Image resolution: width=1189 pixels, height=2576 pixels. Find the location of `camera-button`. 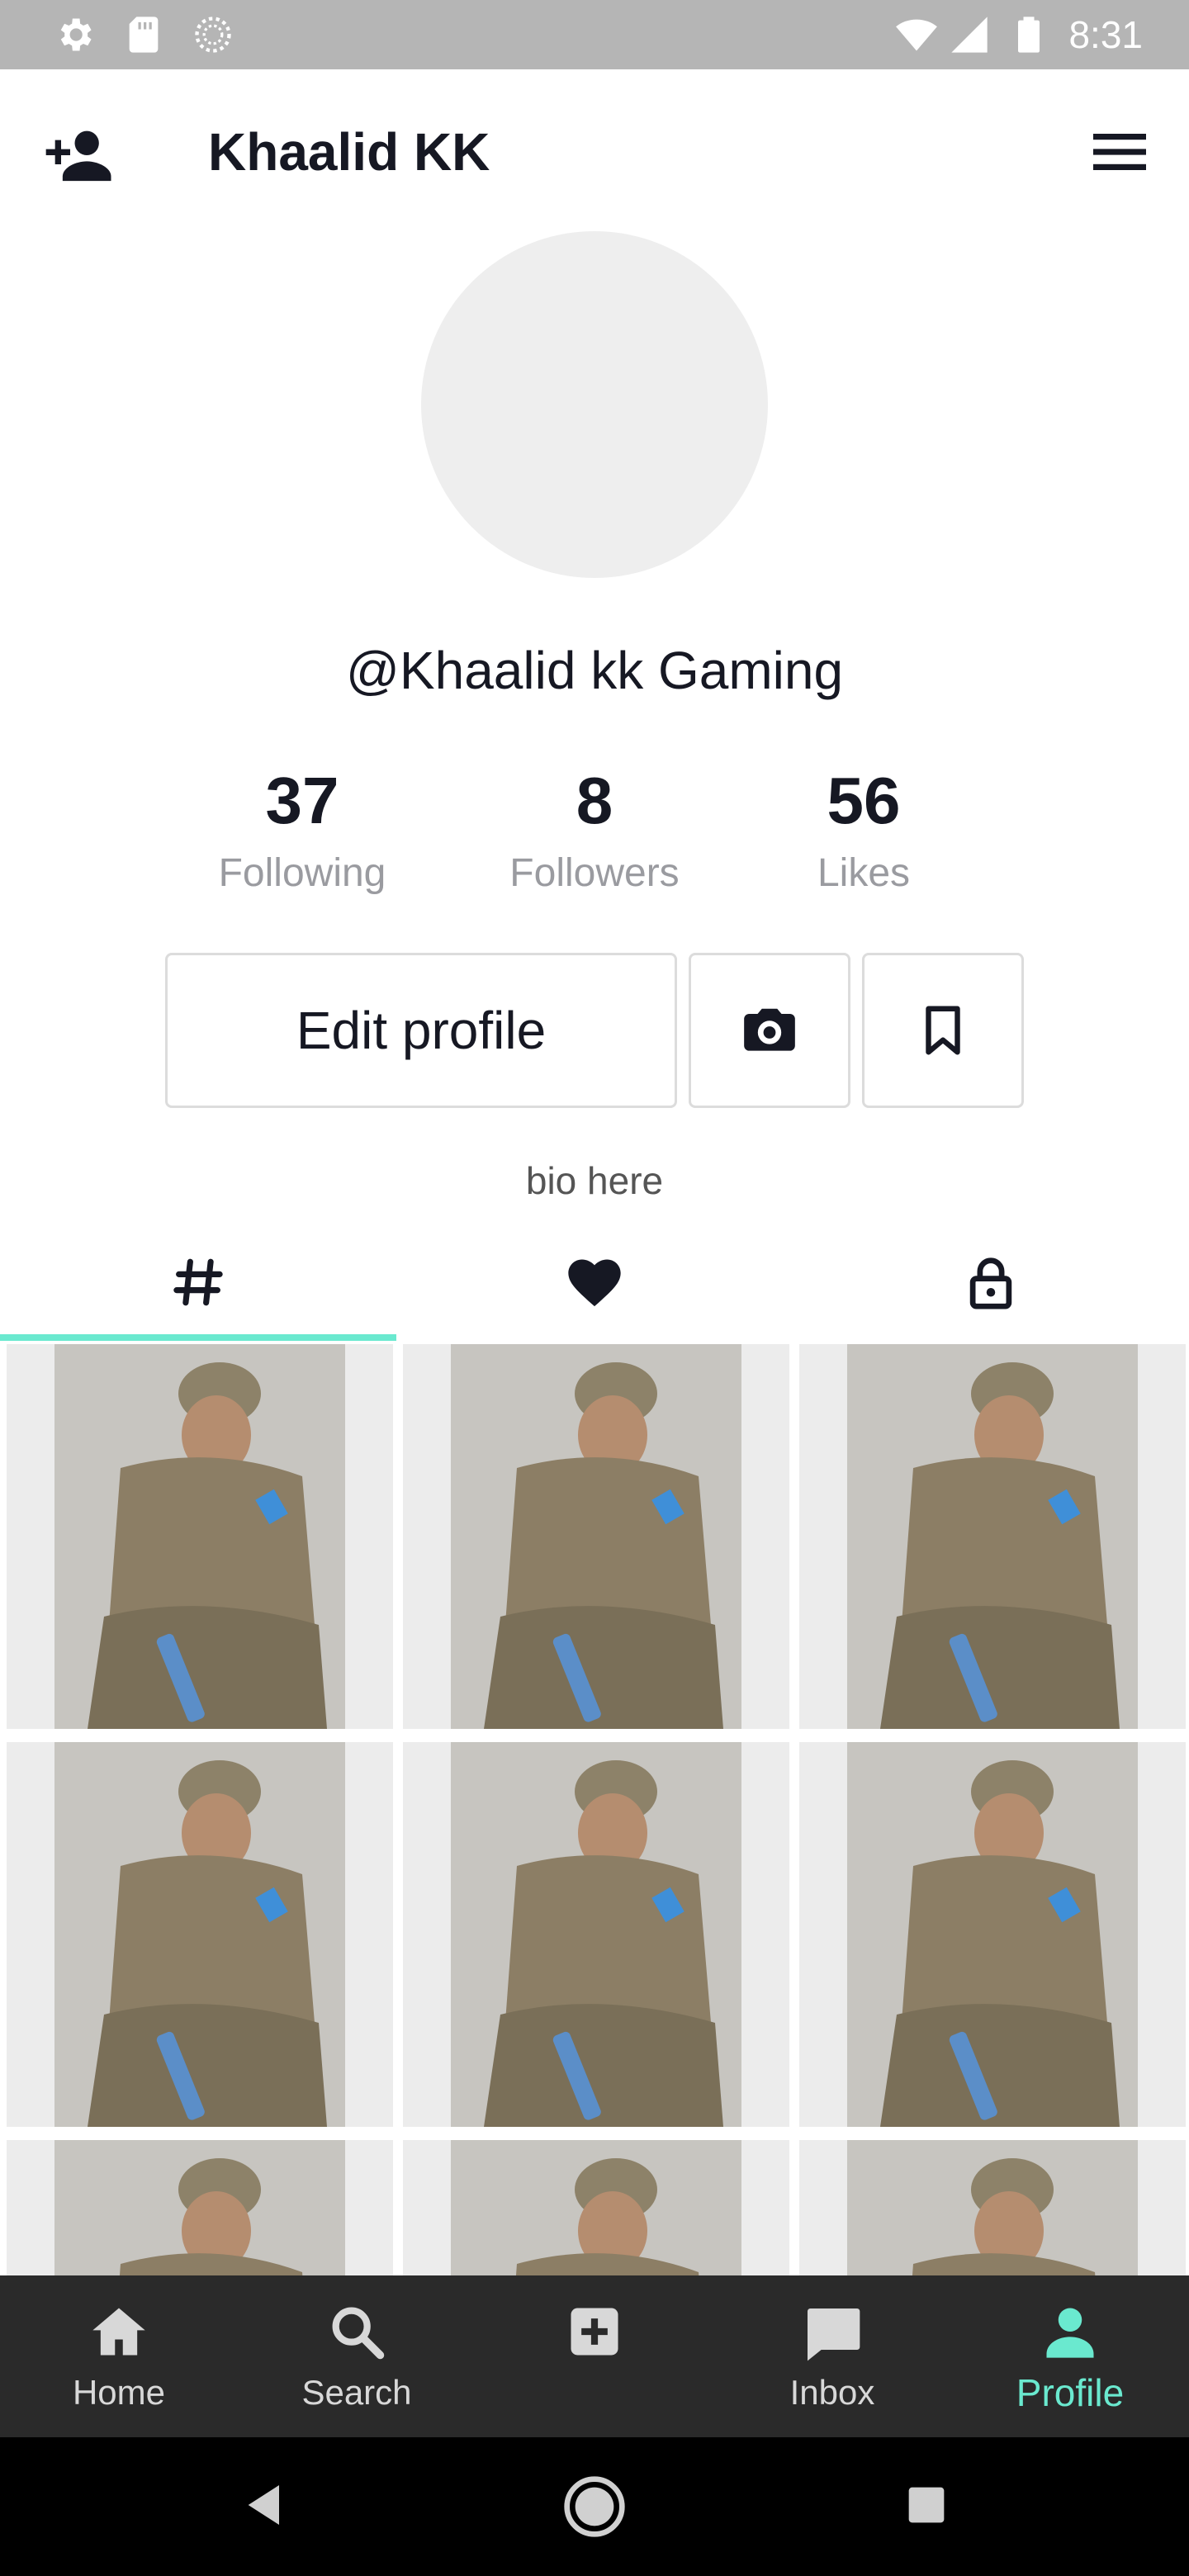

camera-button is located at coordinates (769, 1030).